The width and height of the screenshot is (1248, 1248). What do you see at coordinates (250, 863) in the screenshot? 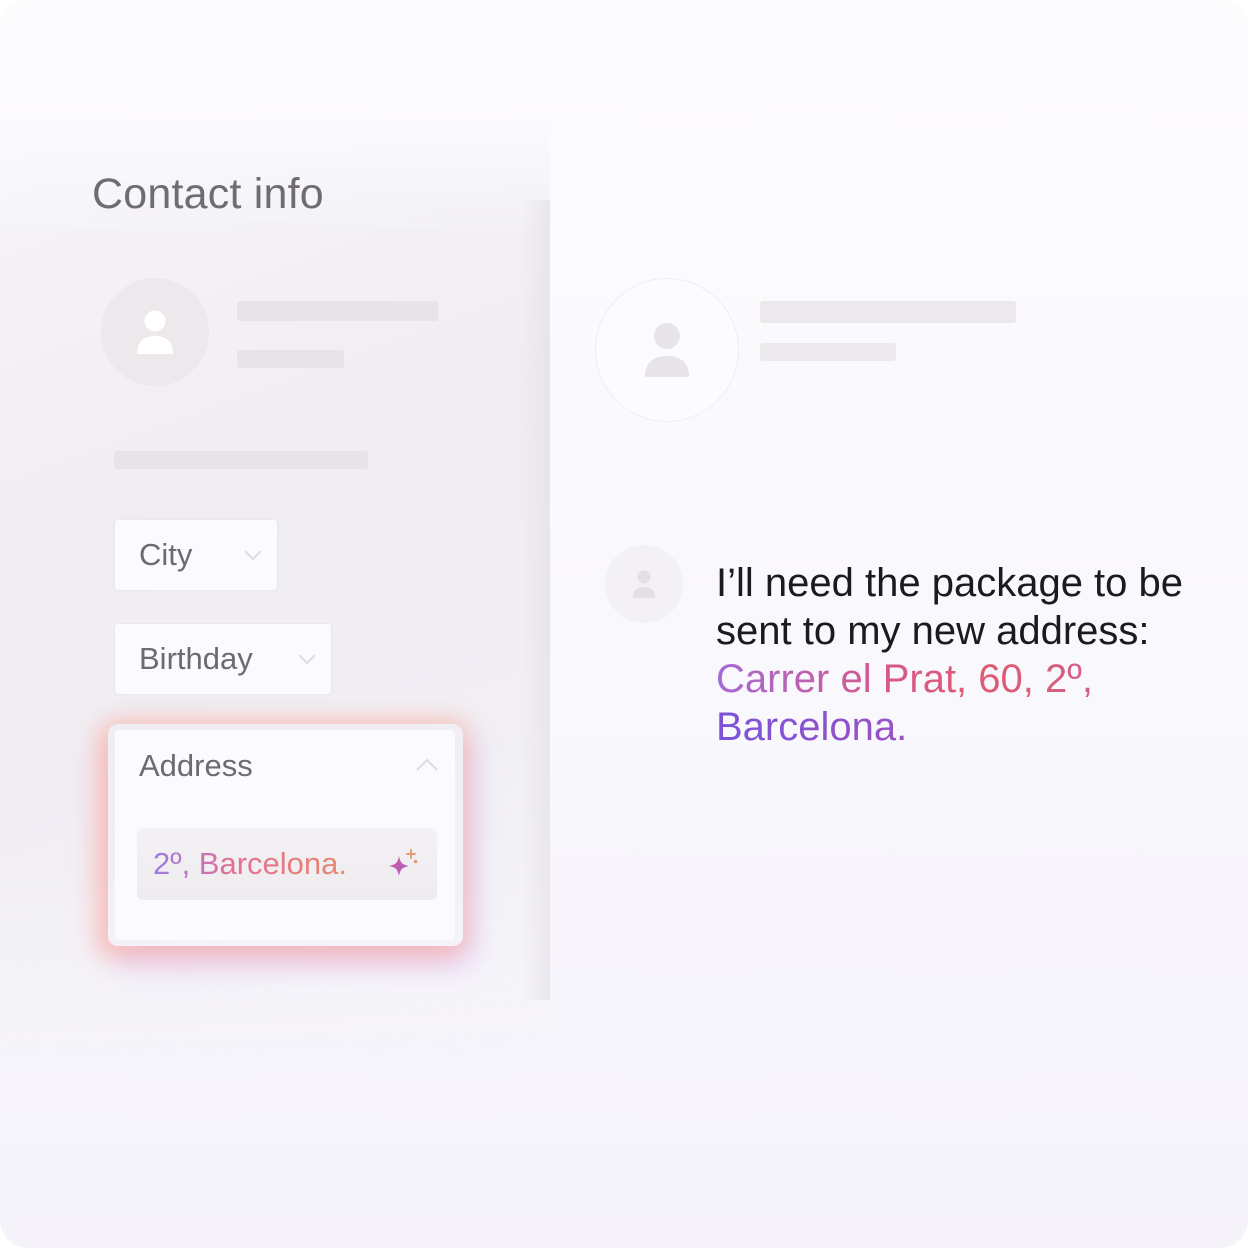
I see `address-value: 2º, Barcelona.` at bounding box center [250, 863].